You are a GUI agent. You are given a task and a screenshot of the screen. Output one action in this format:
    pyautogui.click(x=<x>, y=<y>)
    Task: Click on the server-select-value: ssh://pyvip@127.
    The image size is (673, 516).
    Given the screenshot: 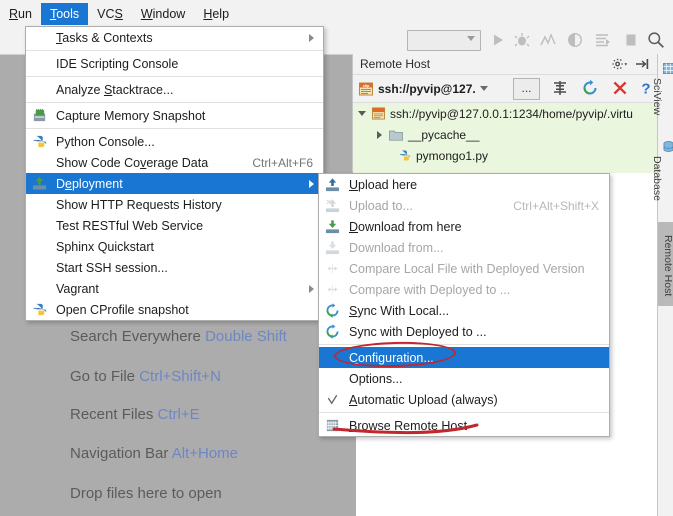 What is the action you would take?
    pyautogui.click(x=427, y=88)
    